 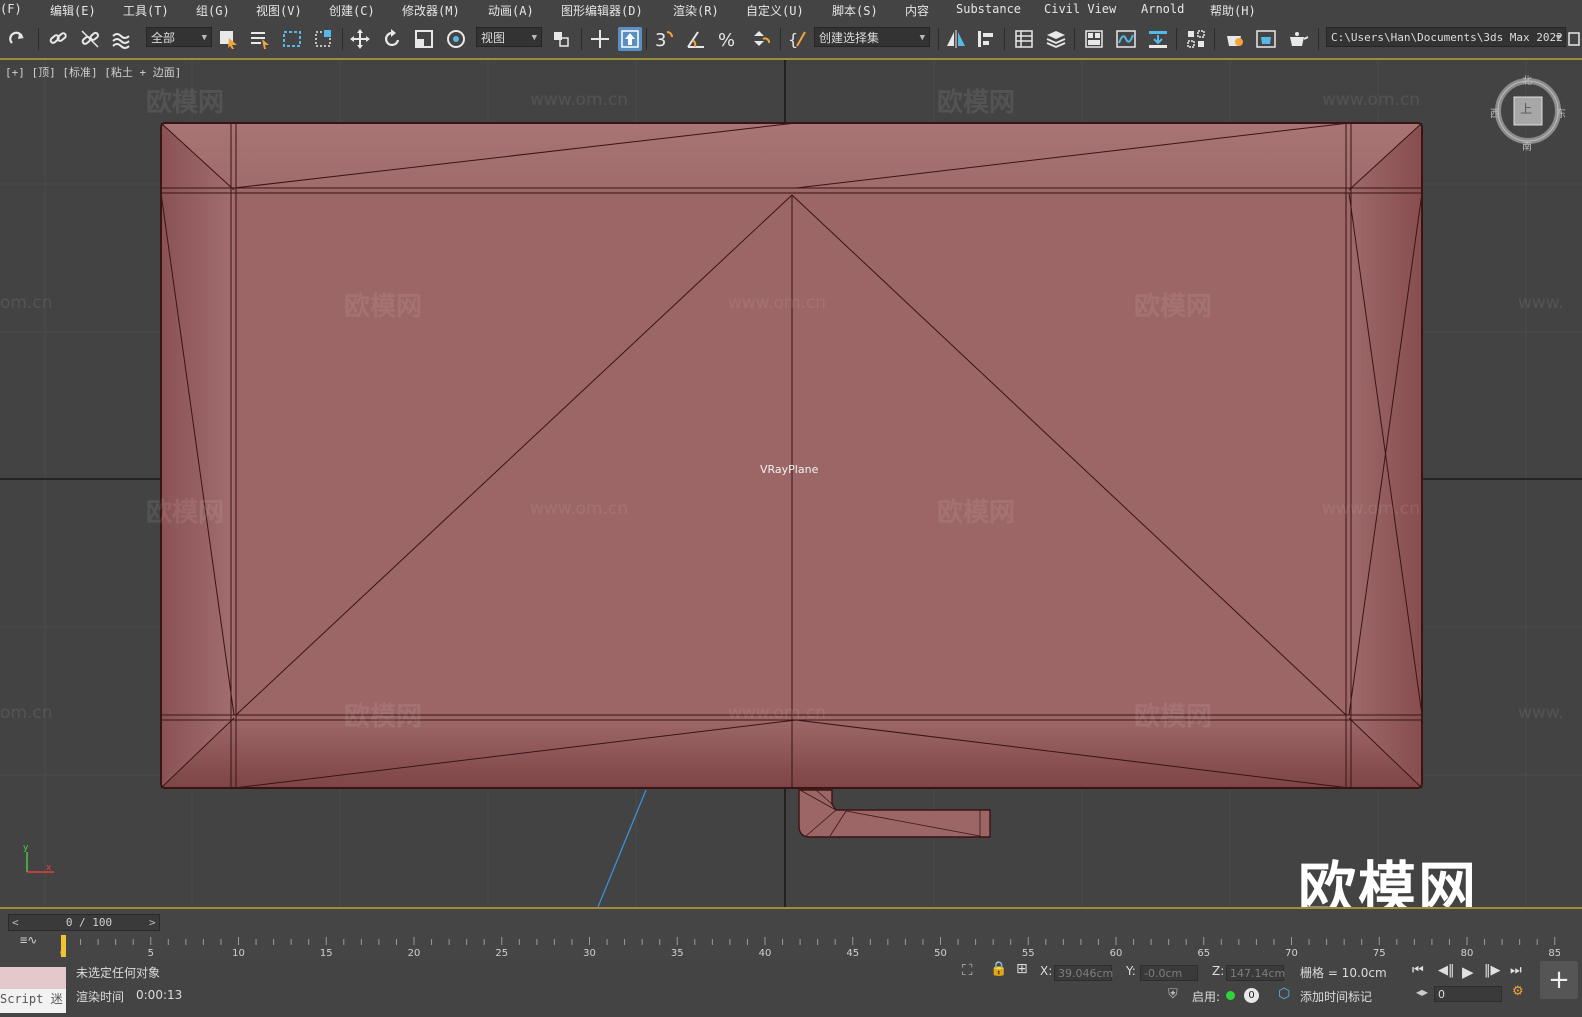 What do you see at coordinates (93, 72) in the screenshot?
I see `viewport-label-menu: [+] [顶] [标准] [粘土 + 边面]` at bounding box center [93, 72].